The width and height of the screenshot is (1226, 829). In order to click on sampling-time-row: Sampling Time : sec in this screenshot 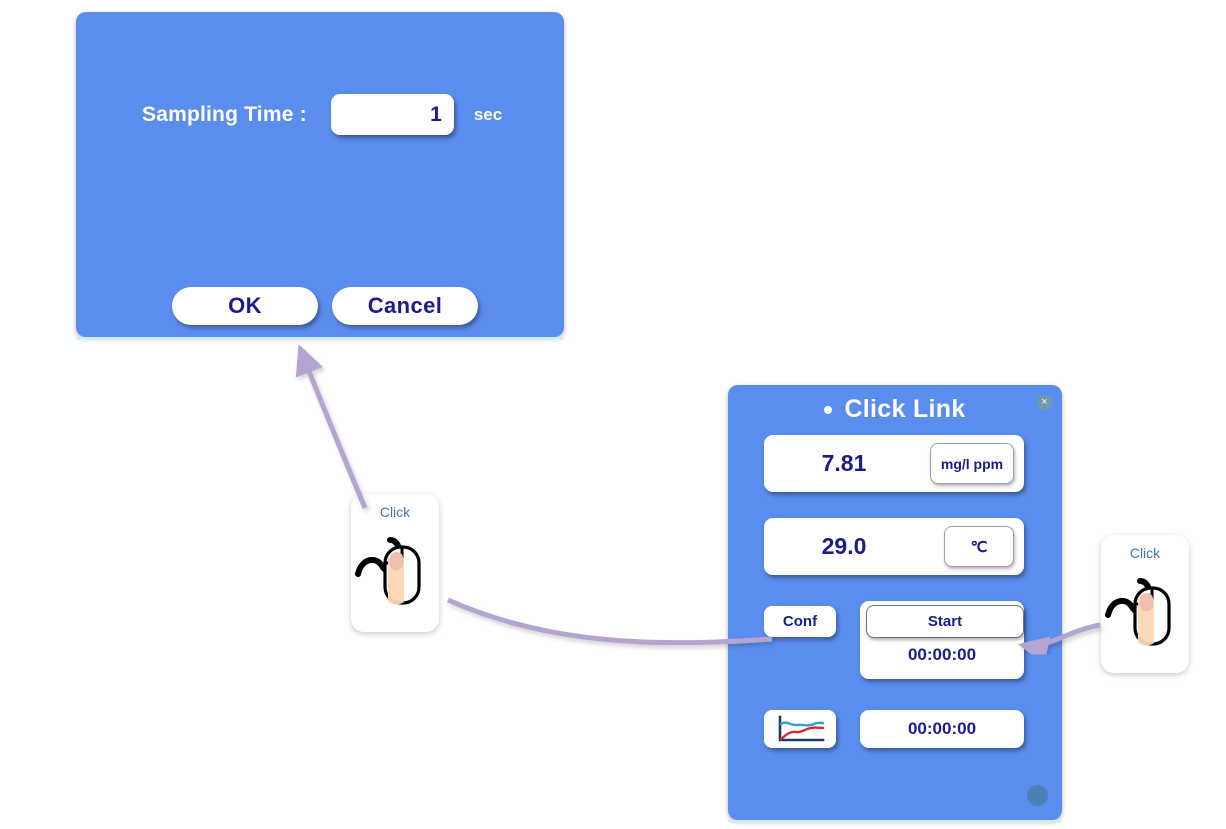, I will do `click(322, 114)`.